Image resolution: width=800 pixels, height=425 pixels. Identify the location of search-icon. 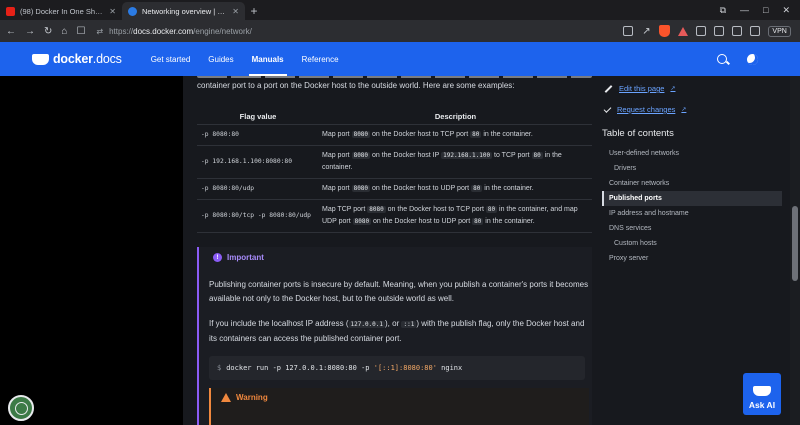
(722, 59).